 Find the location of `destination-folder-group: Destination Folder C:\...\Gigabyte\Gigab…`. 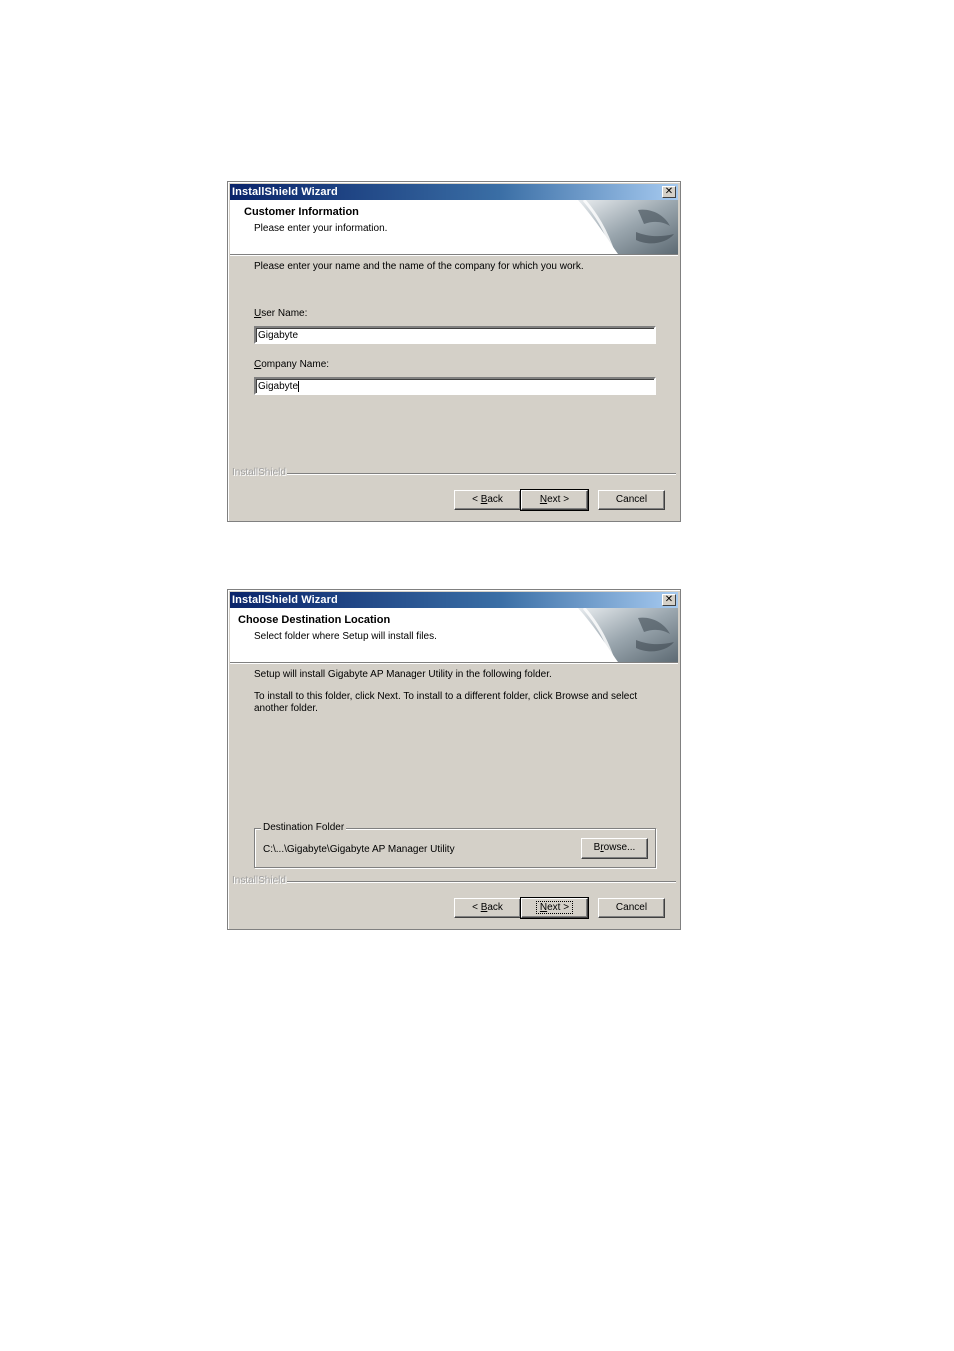

destination-folder-group: Destination Folder C:\...\Gigabyte\Gigab… is located at coordinates (455, 845).